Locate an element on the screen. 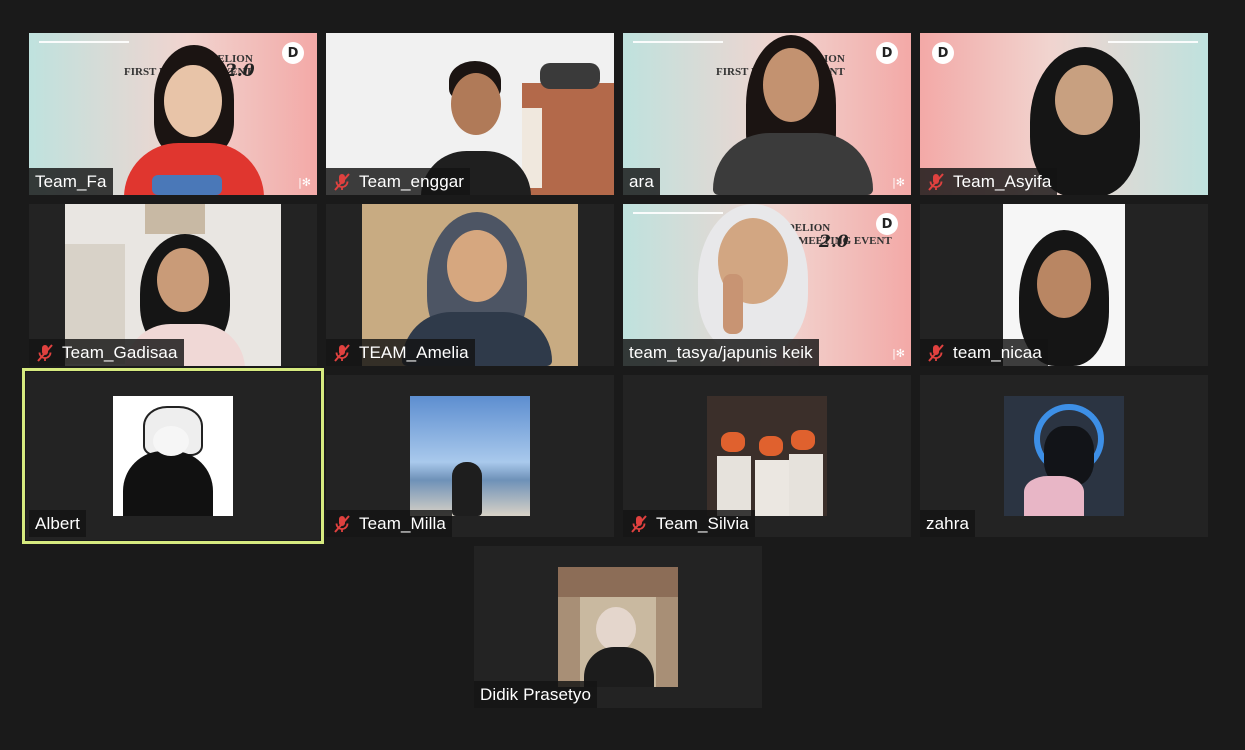  participant-tile: Didik Prasetyo is located at coordinates (618, 627).